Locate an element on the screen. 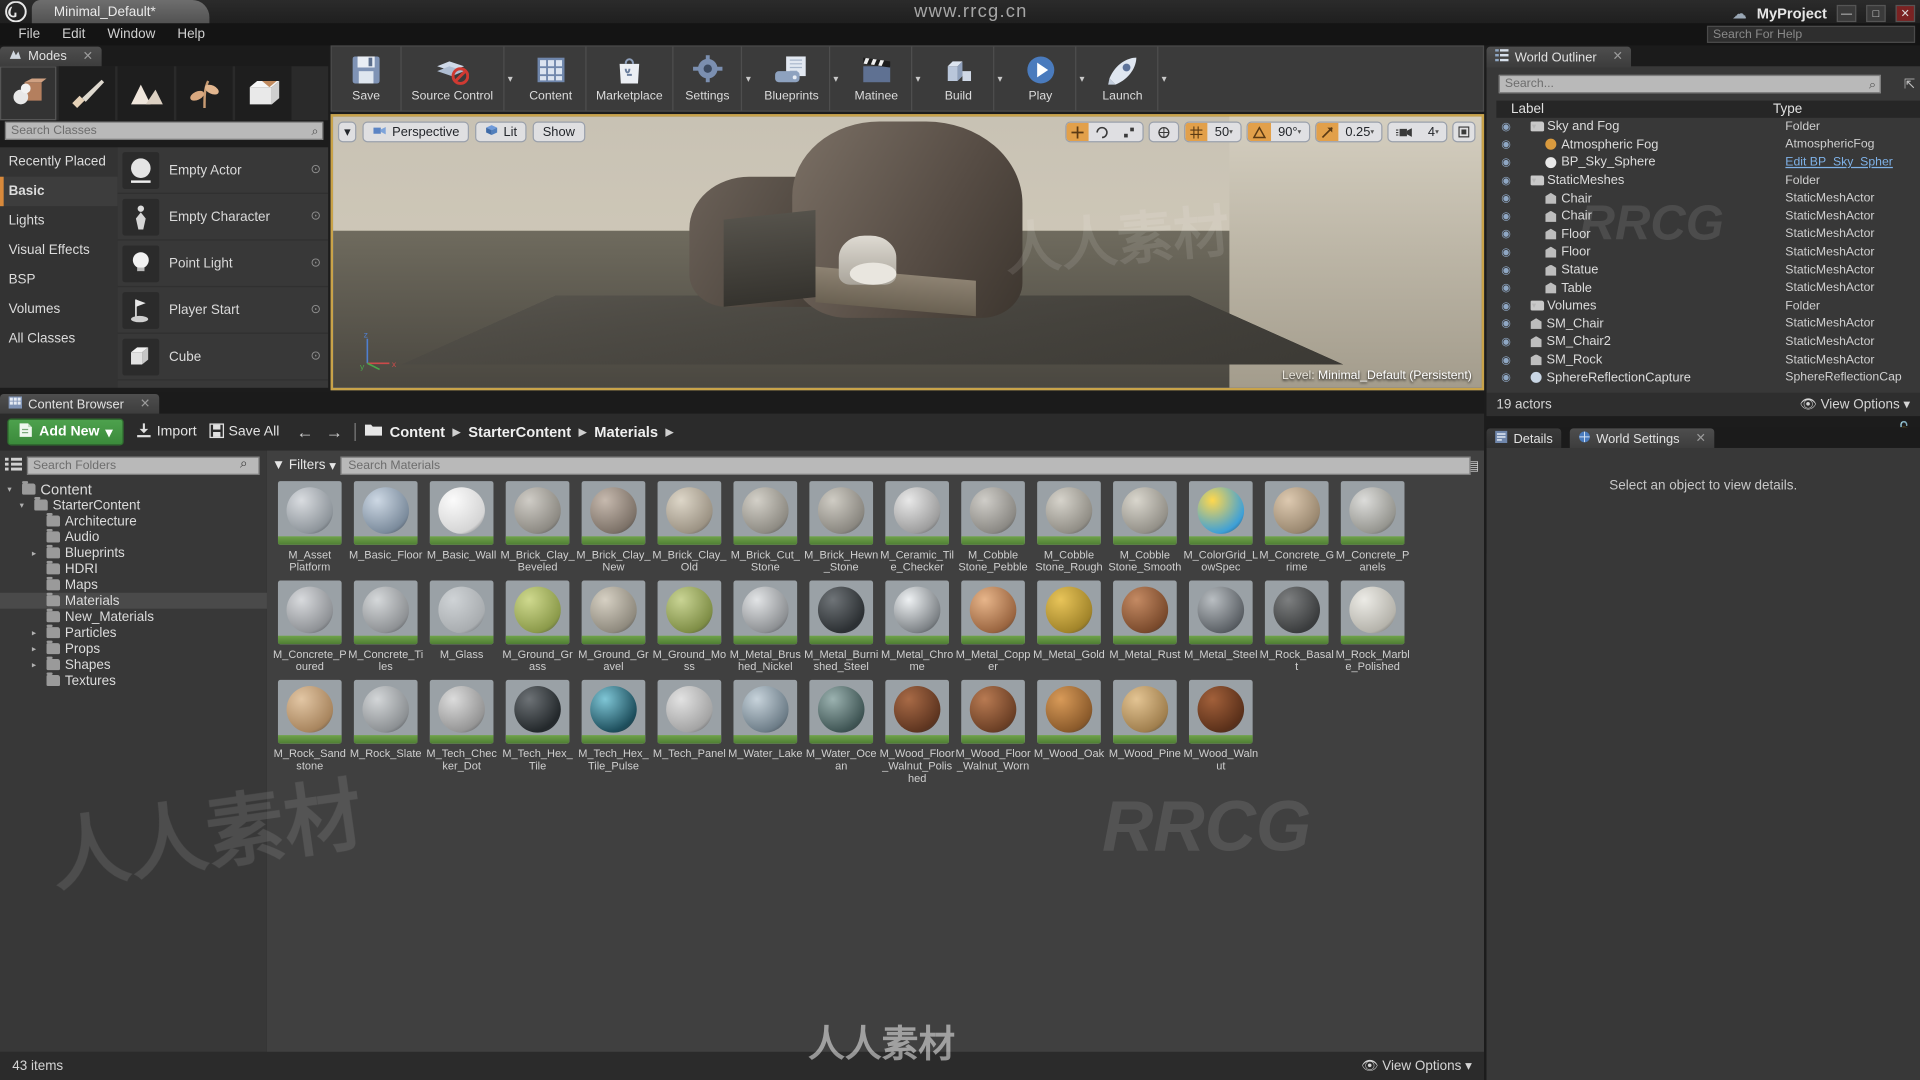 Image resolution: width=1920 pixels, height=1080 pixels. placeable-player-start: Player Start ⊙ is located at coordinates (223, 310).